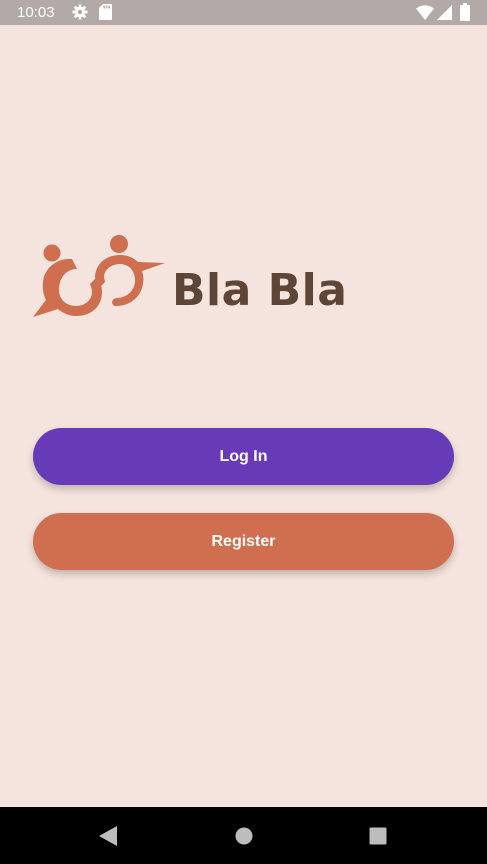 Image resolution: width=487 pixels, height=864 pixels. What do you see at coordinates (465, 14) in the screenshot?
I see `battery-icon` at bounding box center [465, 14].